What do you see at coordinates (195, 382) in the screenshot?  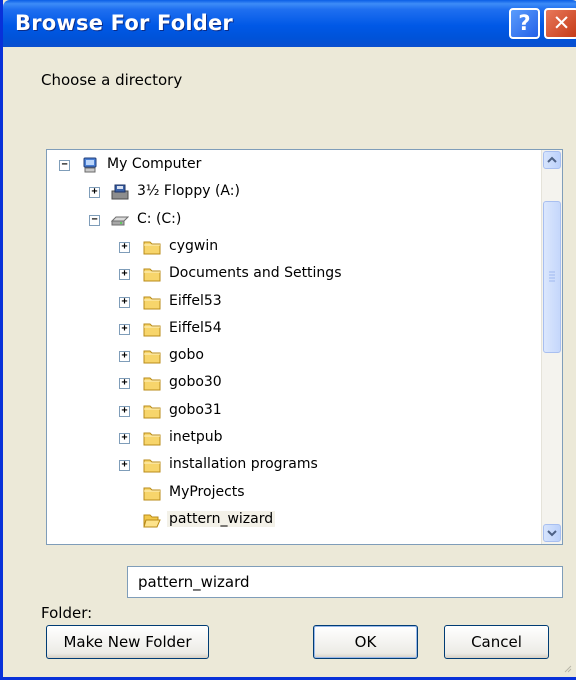 I see `tree-item-label: gobo30` at bounding box center [195, 382].